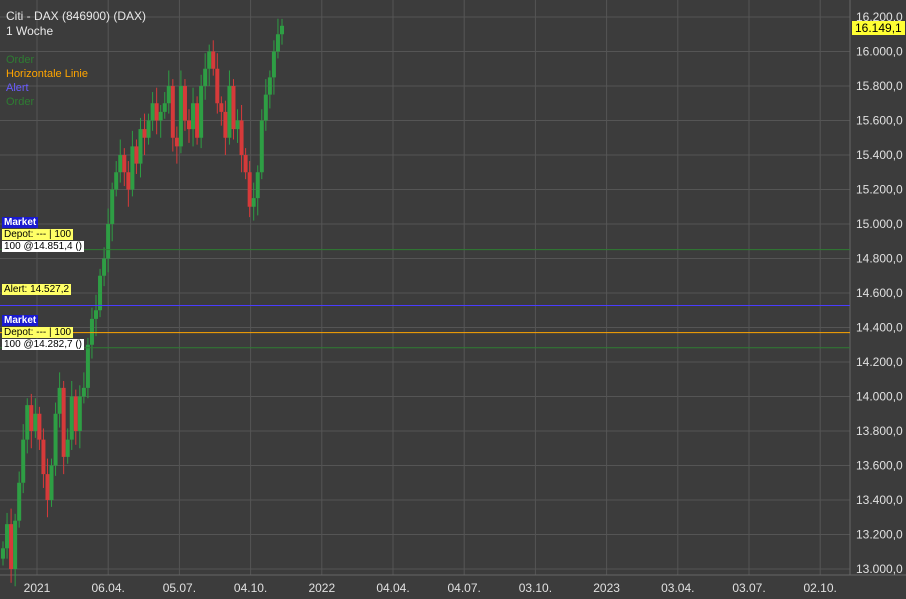 This screenshot has width=906, height=599. I want to click on x-tick-label: 2021, so click(37, 588).